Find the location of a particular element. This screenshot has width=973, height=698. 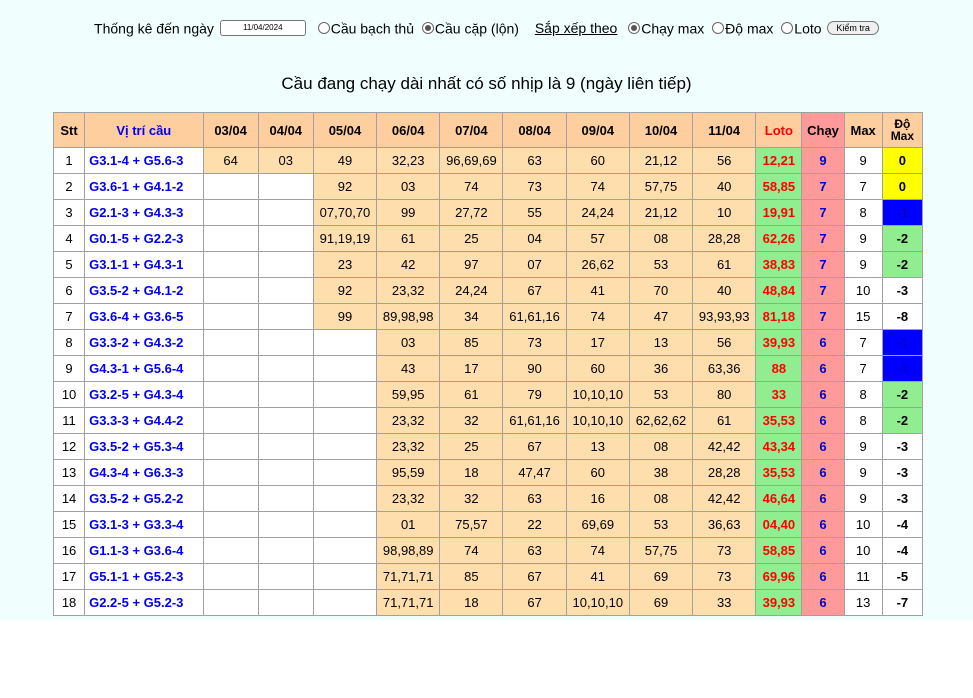

row-day-value: 61 is located at coordinates (724, 264).